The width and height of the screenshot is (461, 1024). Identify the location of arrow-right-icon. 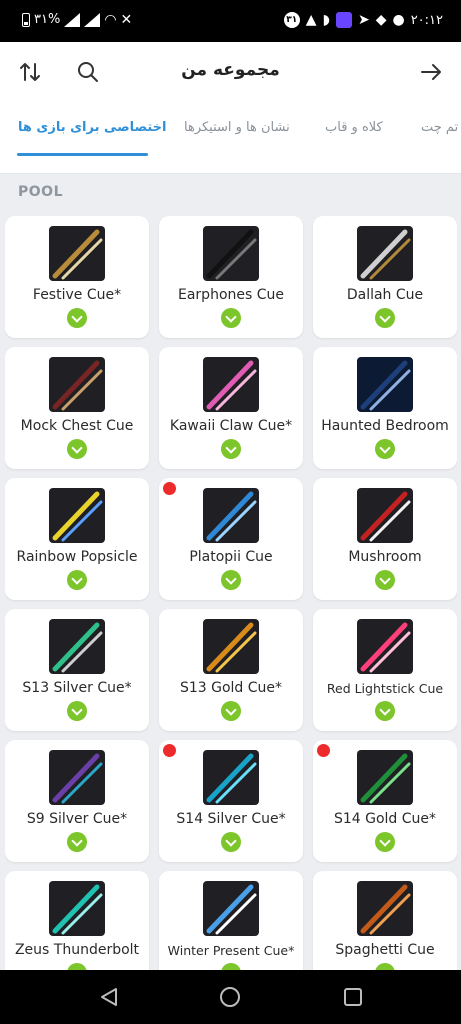
(431, 72).